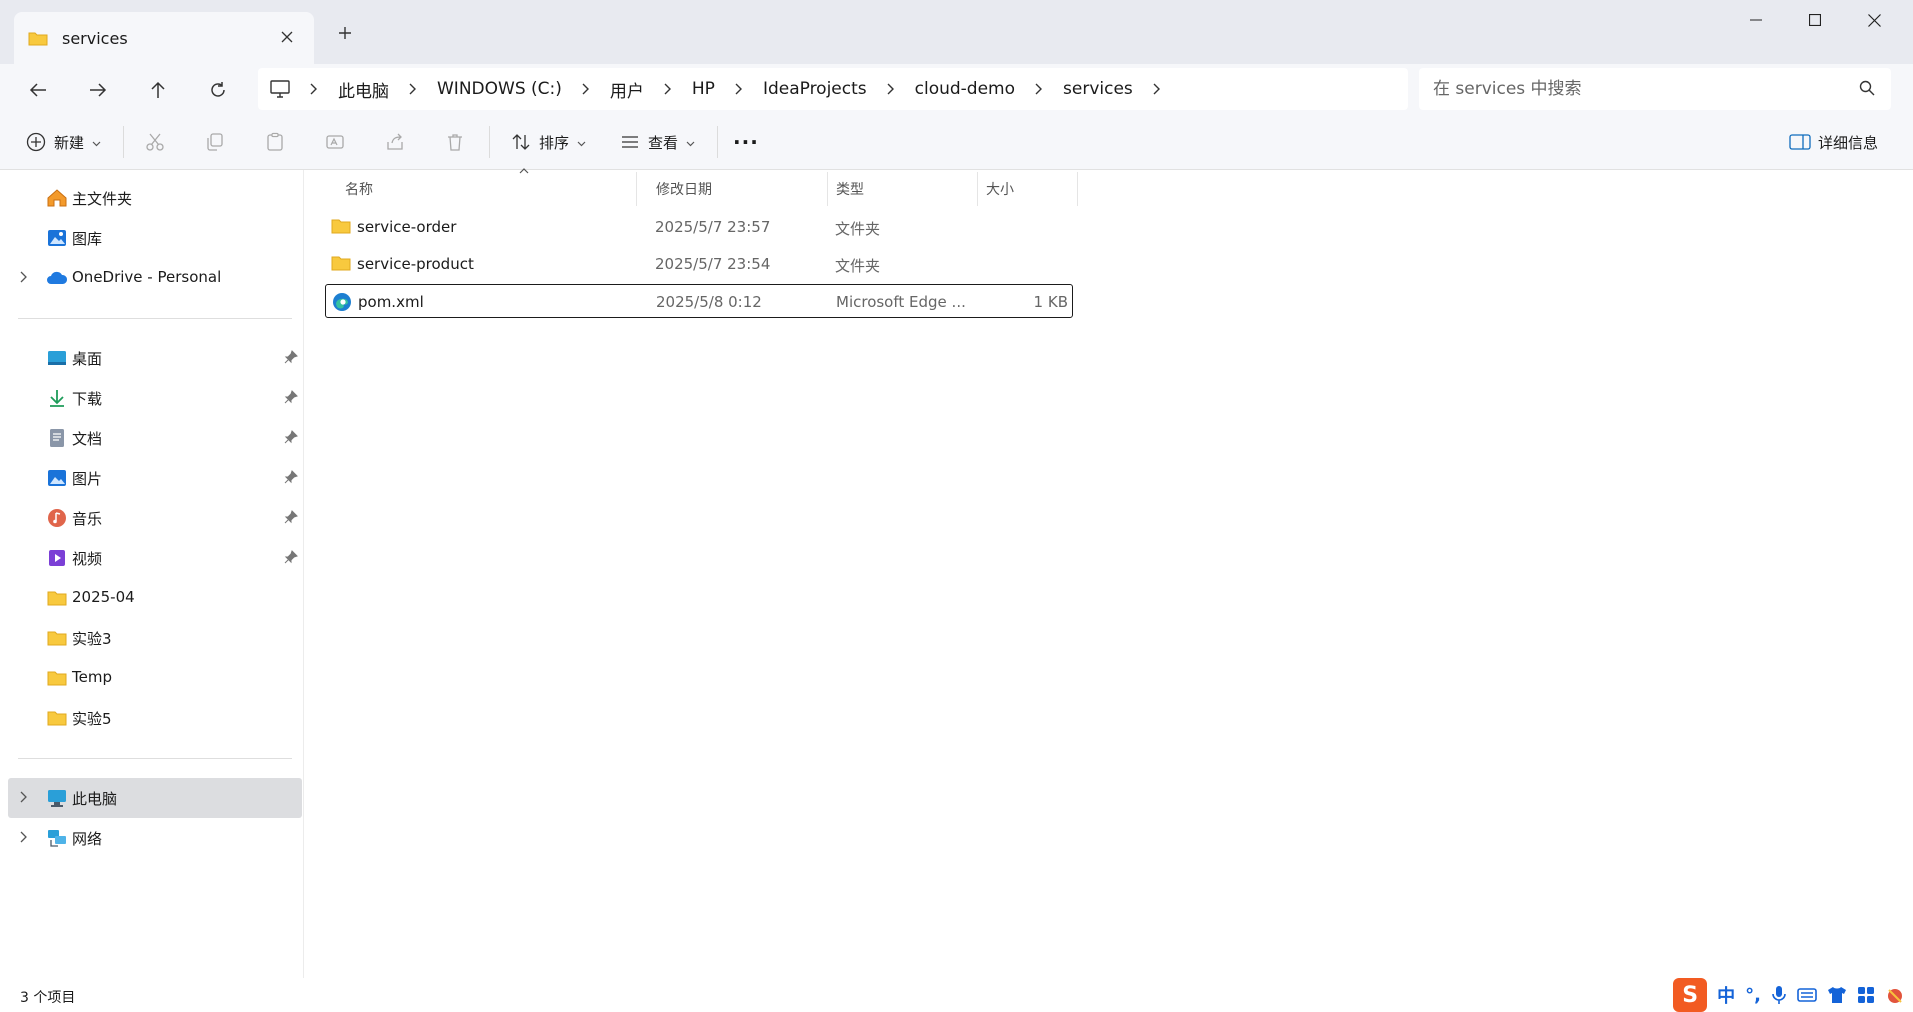  I want to click on file-date: 2025/5/8 0:12, so click(709, 302).